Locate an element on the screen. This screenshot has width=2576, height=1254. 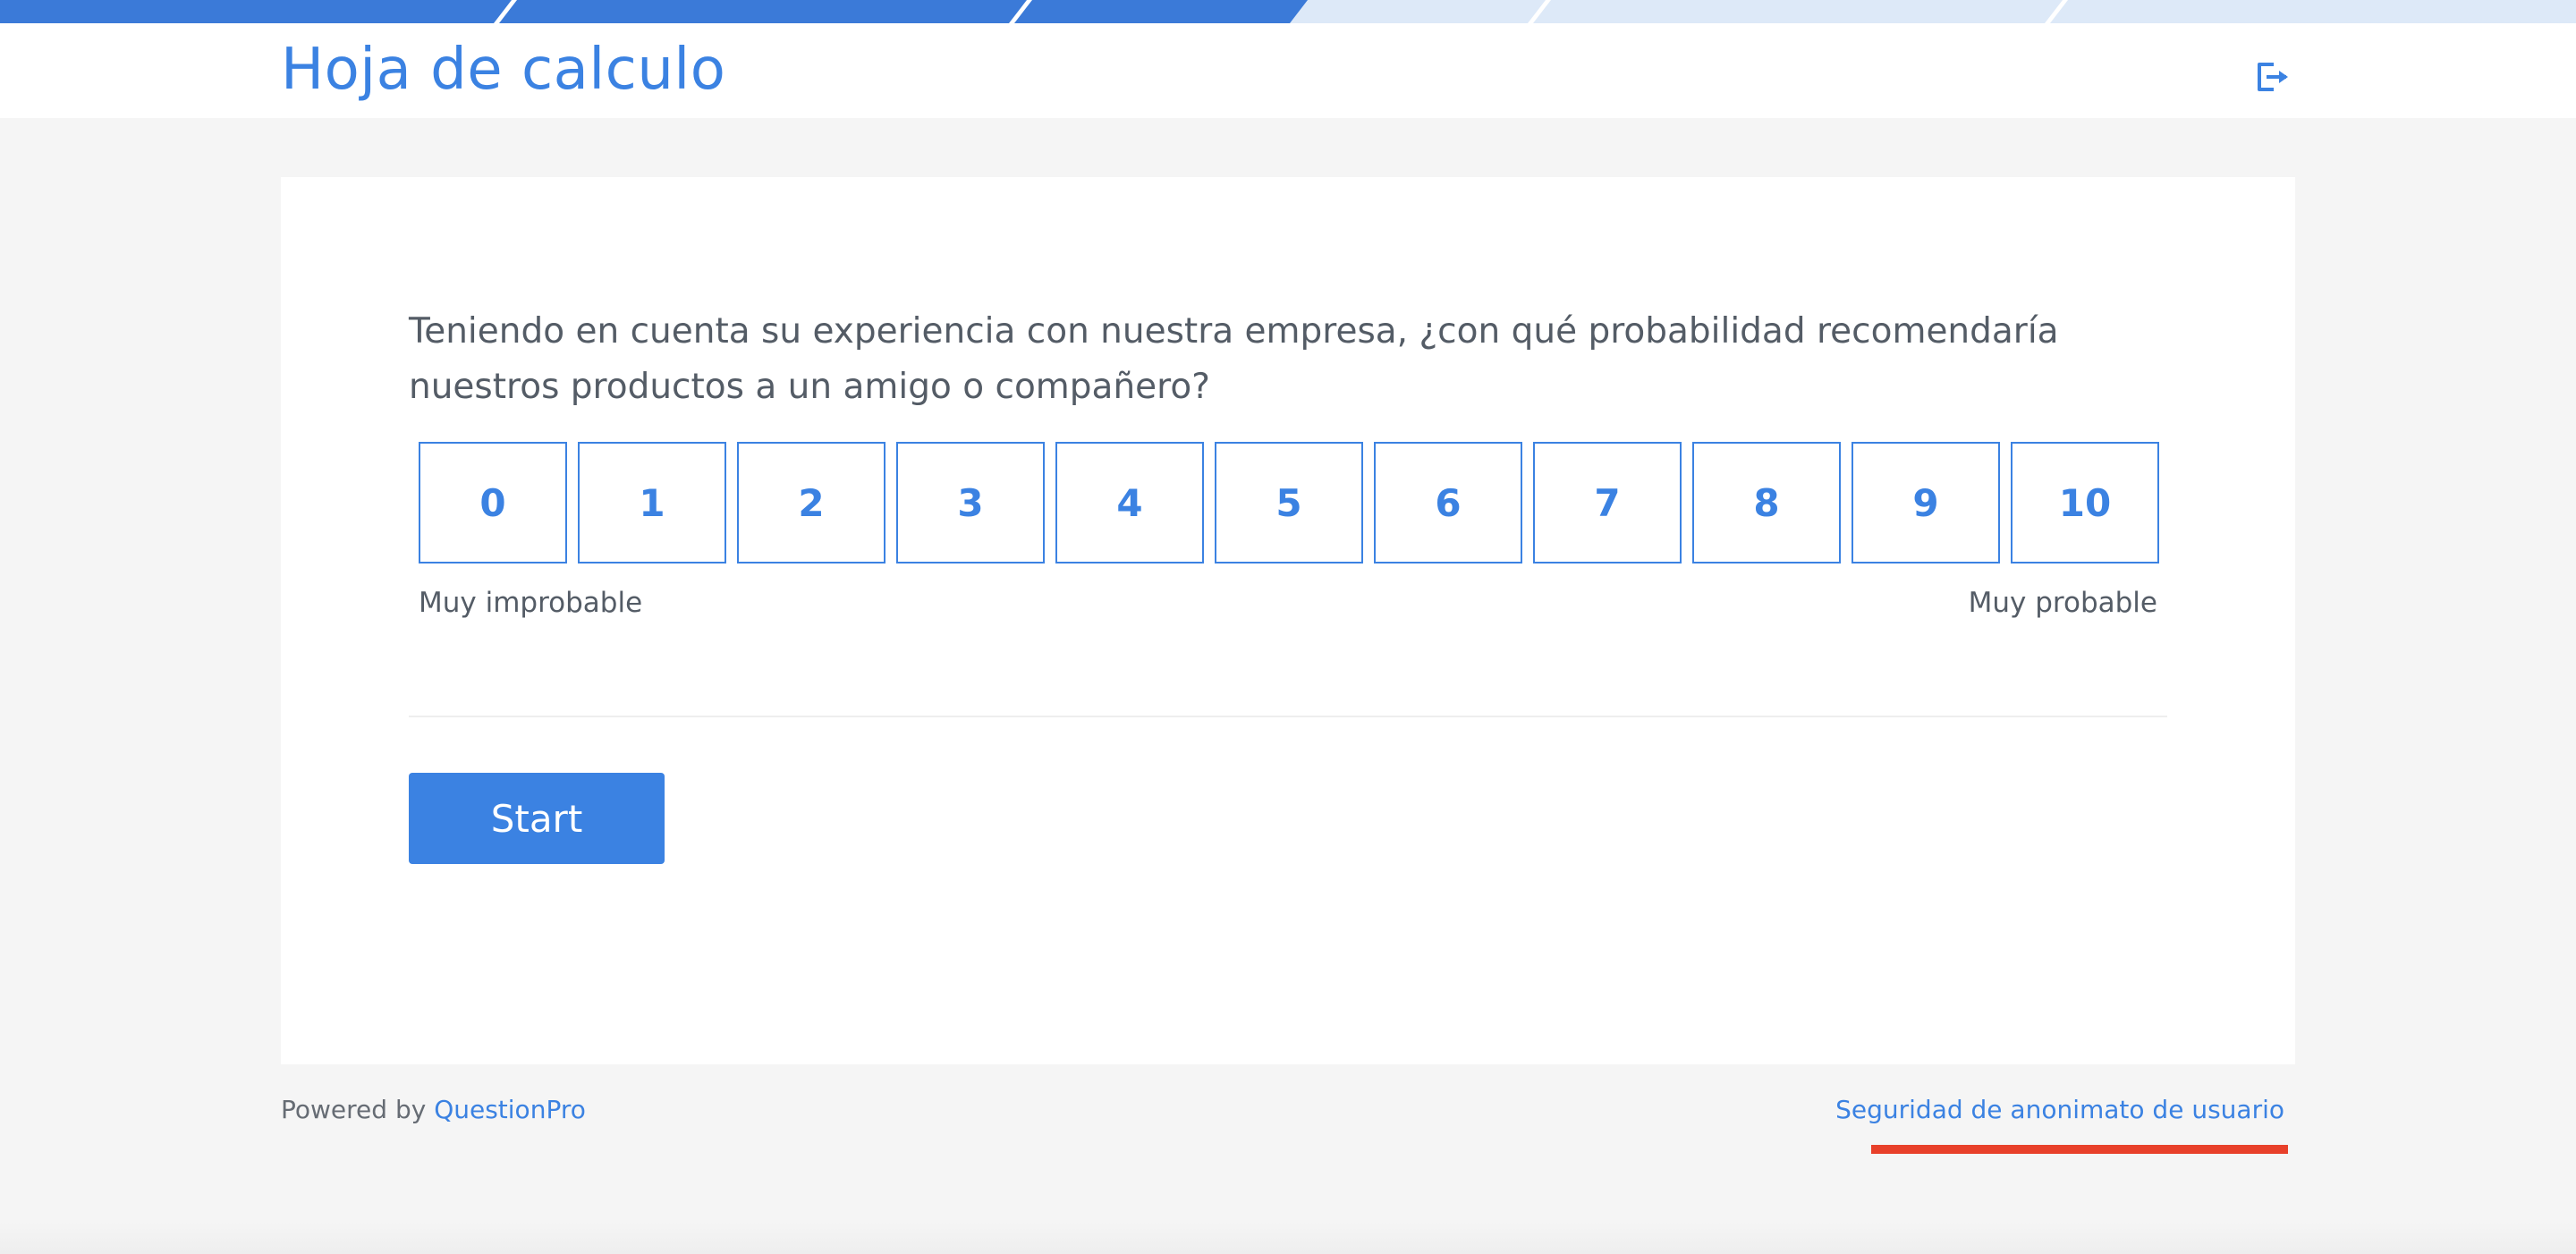
scale-anchor-low: Muy improbable is located at coordinates (531, 603).